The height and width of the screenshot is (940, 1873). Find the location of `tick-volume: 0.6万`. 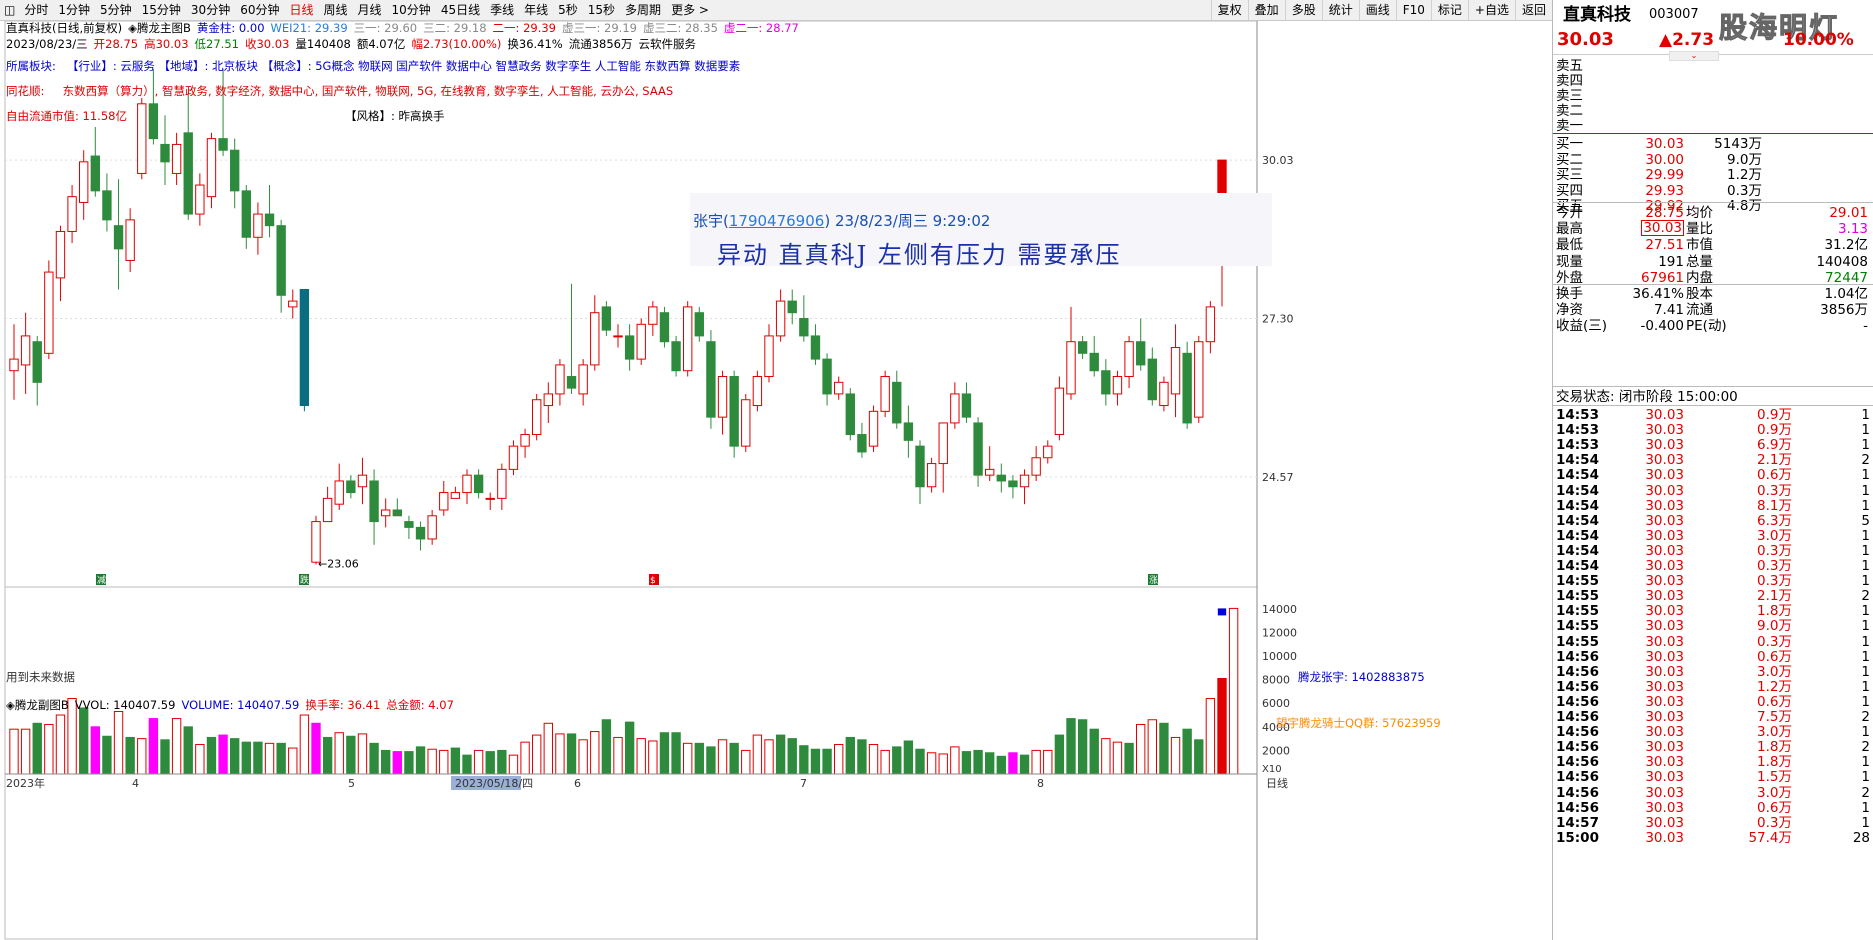

tick-volume: 0.6万 is located at coordinates (1774, 475).